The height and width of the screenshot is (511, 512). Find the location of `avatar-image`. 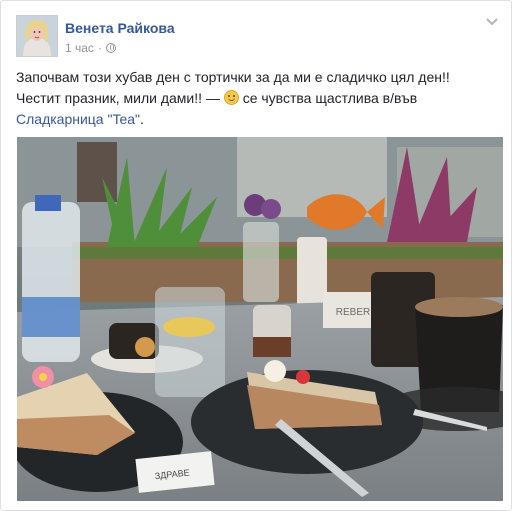

avatar-image is located at coordinates (37, 36).